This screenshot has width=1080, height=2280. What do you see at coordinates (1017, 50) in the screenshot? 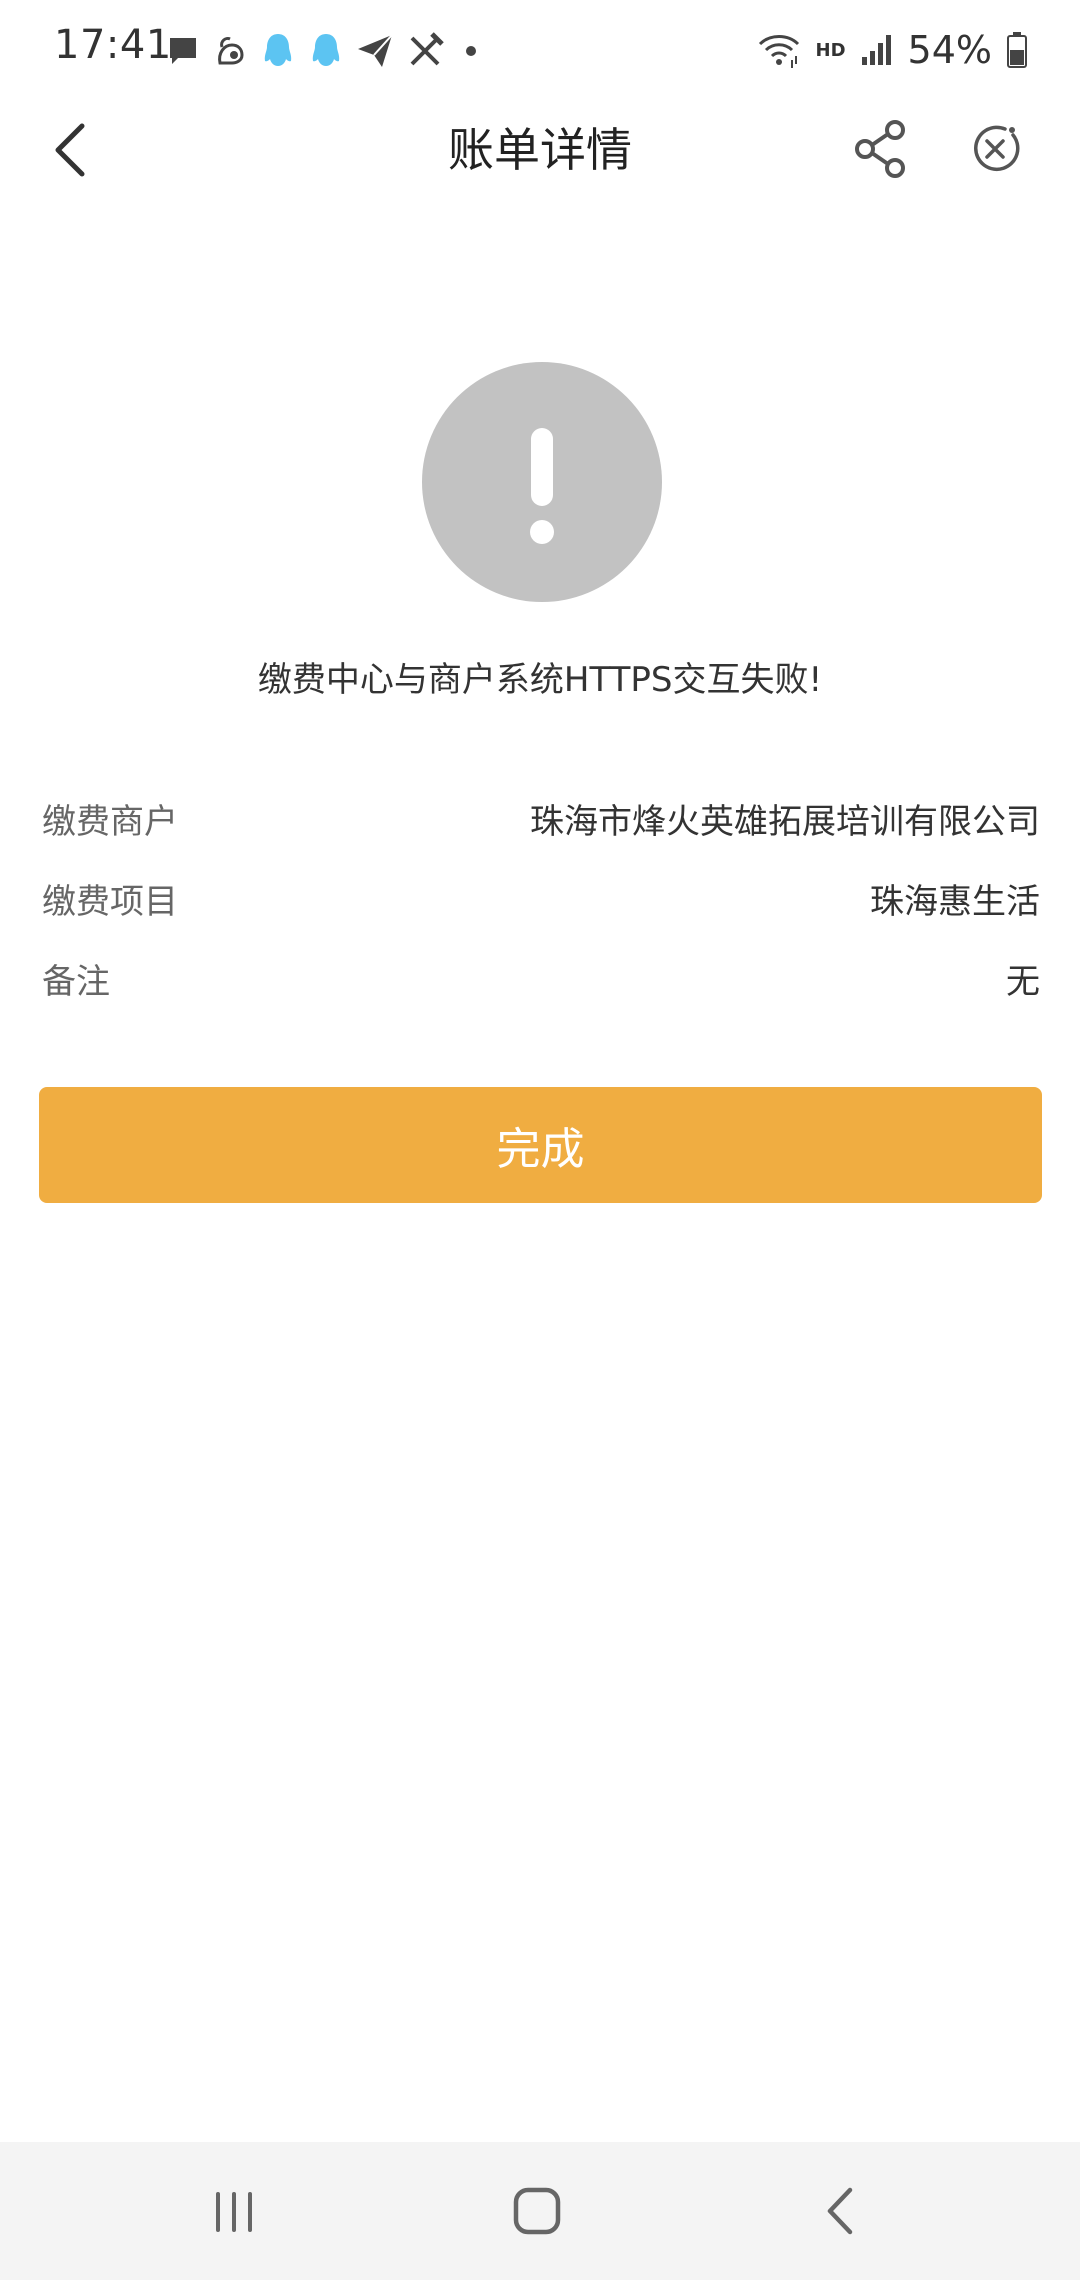
I see `battery-icon` at bounding box center [1017, 50].